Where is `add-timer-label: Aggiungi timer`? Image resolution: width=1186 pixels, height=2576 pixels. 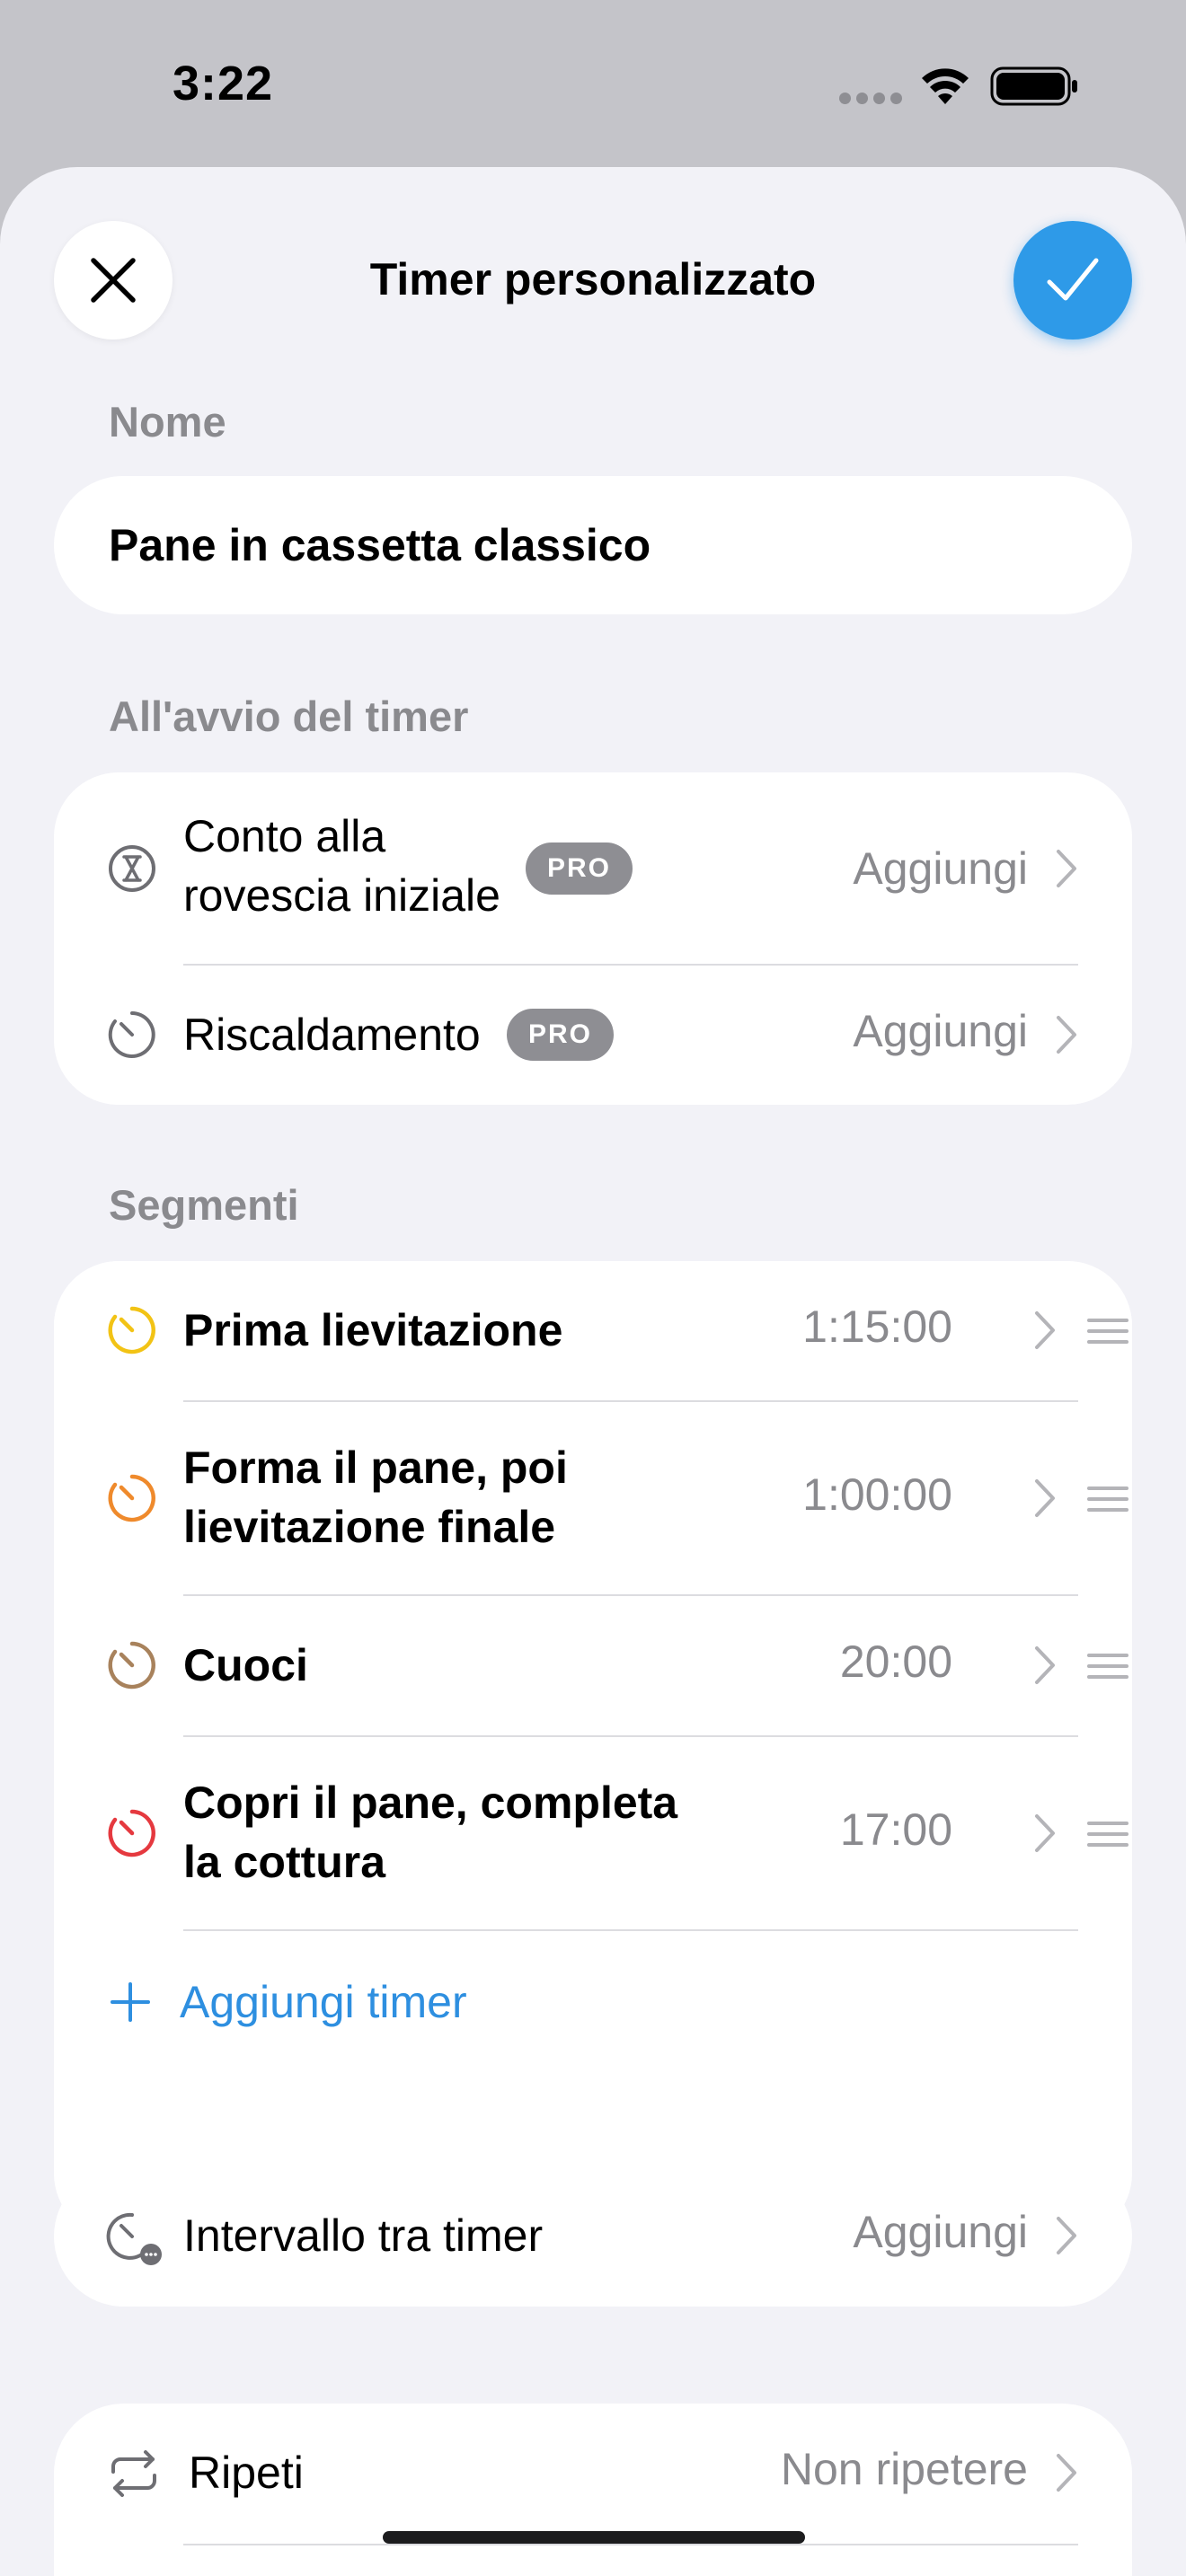
add-timer-label: Aggiungi timer is located at coordinates (323, 2002).